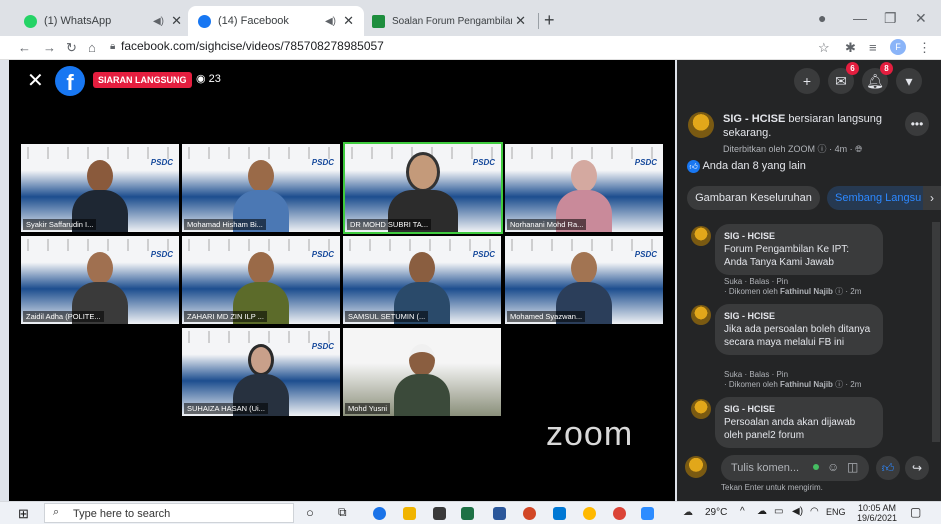  Describe the element at coordinates (850, 48) in the screenshot. I see `extensions-icon: ✱` at that location.